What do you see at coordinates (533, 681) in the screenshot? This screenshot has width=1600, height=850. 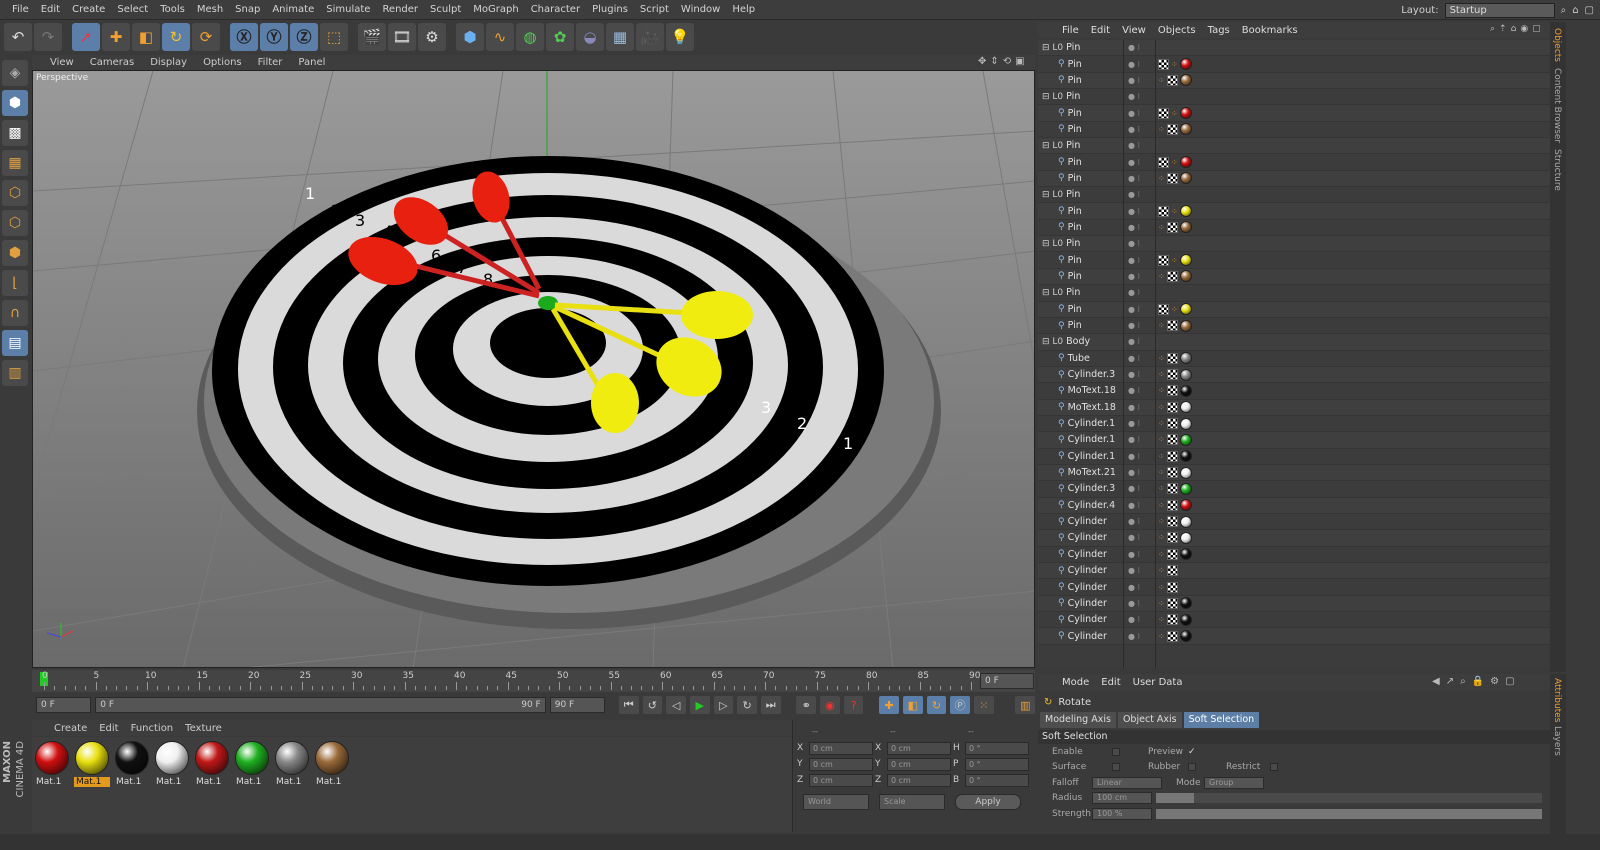 I see `timeline-ruler: 0 5 10 15 20 25 30 35 40 45 50 55 60 65 70 75 80 85 90 0 F` at bounding box center [533, 681].